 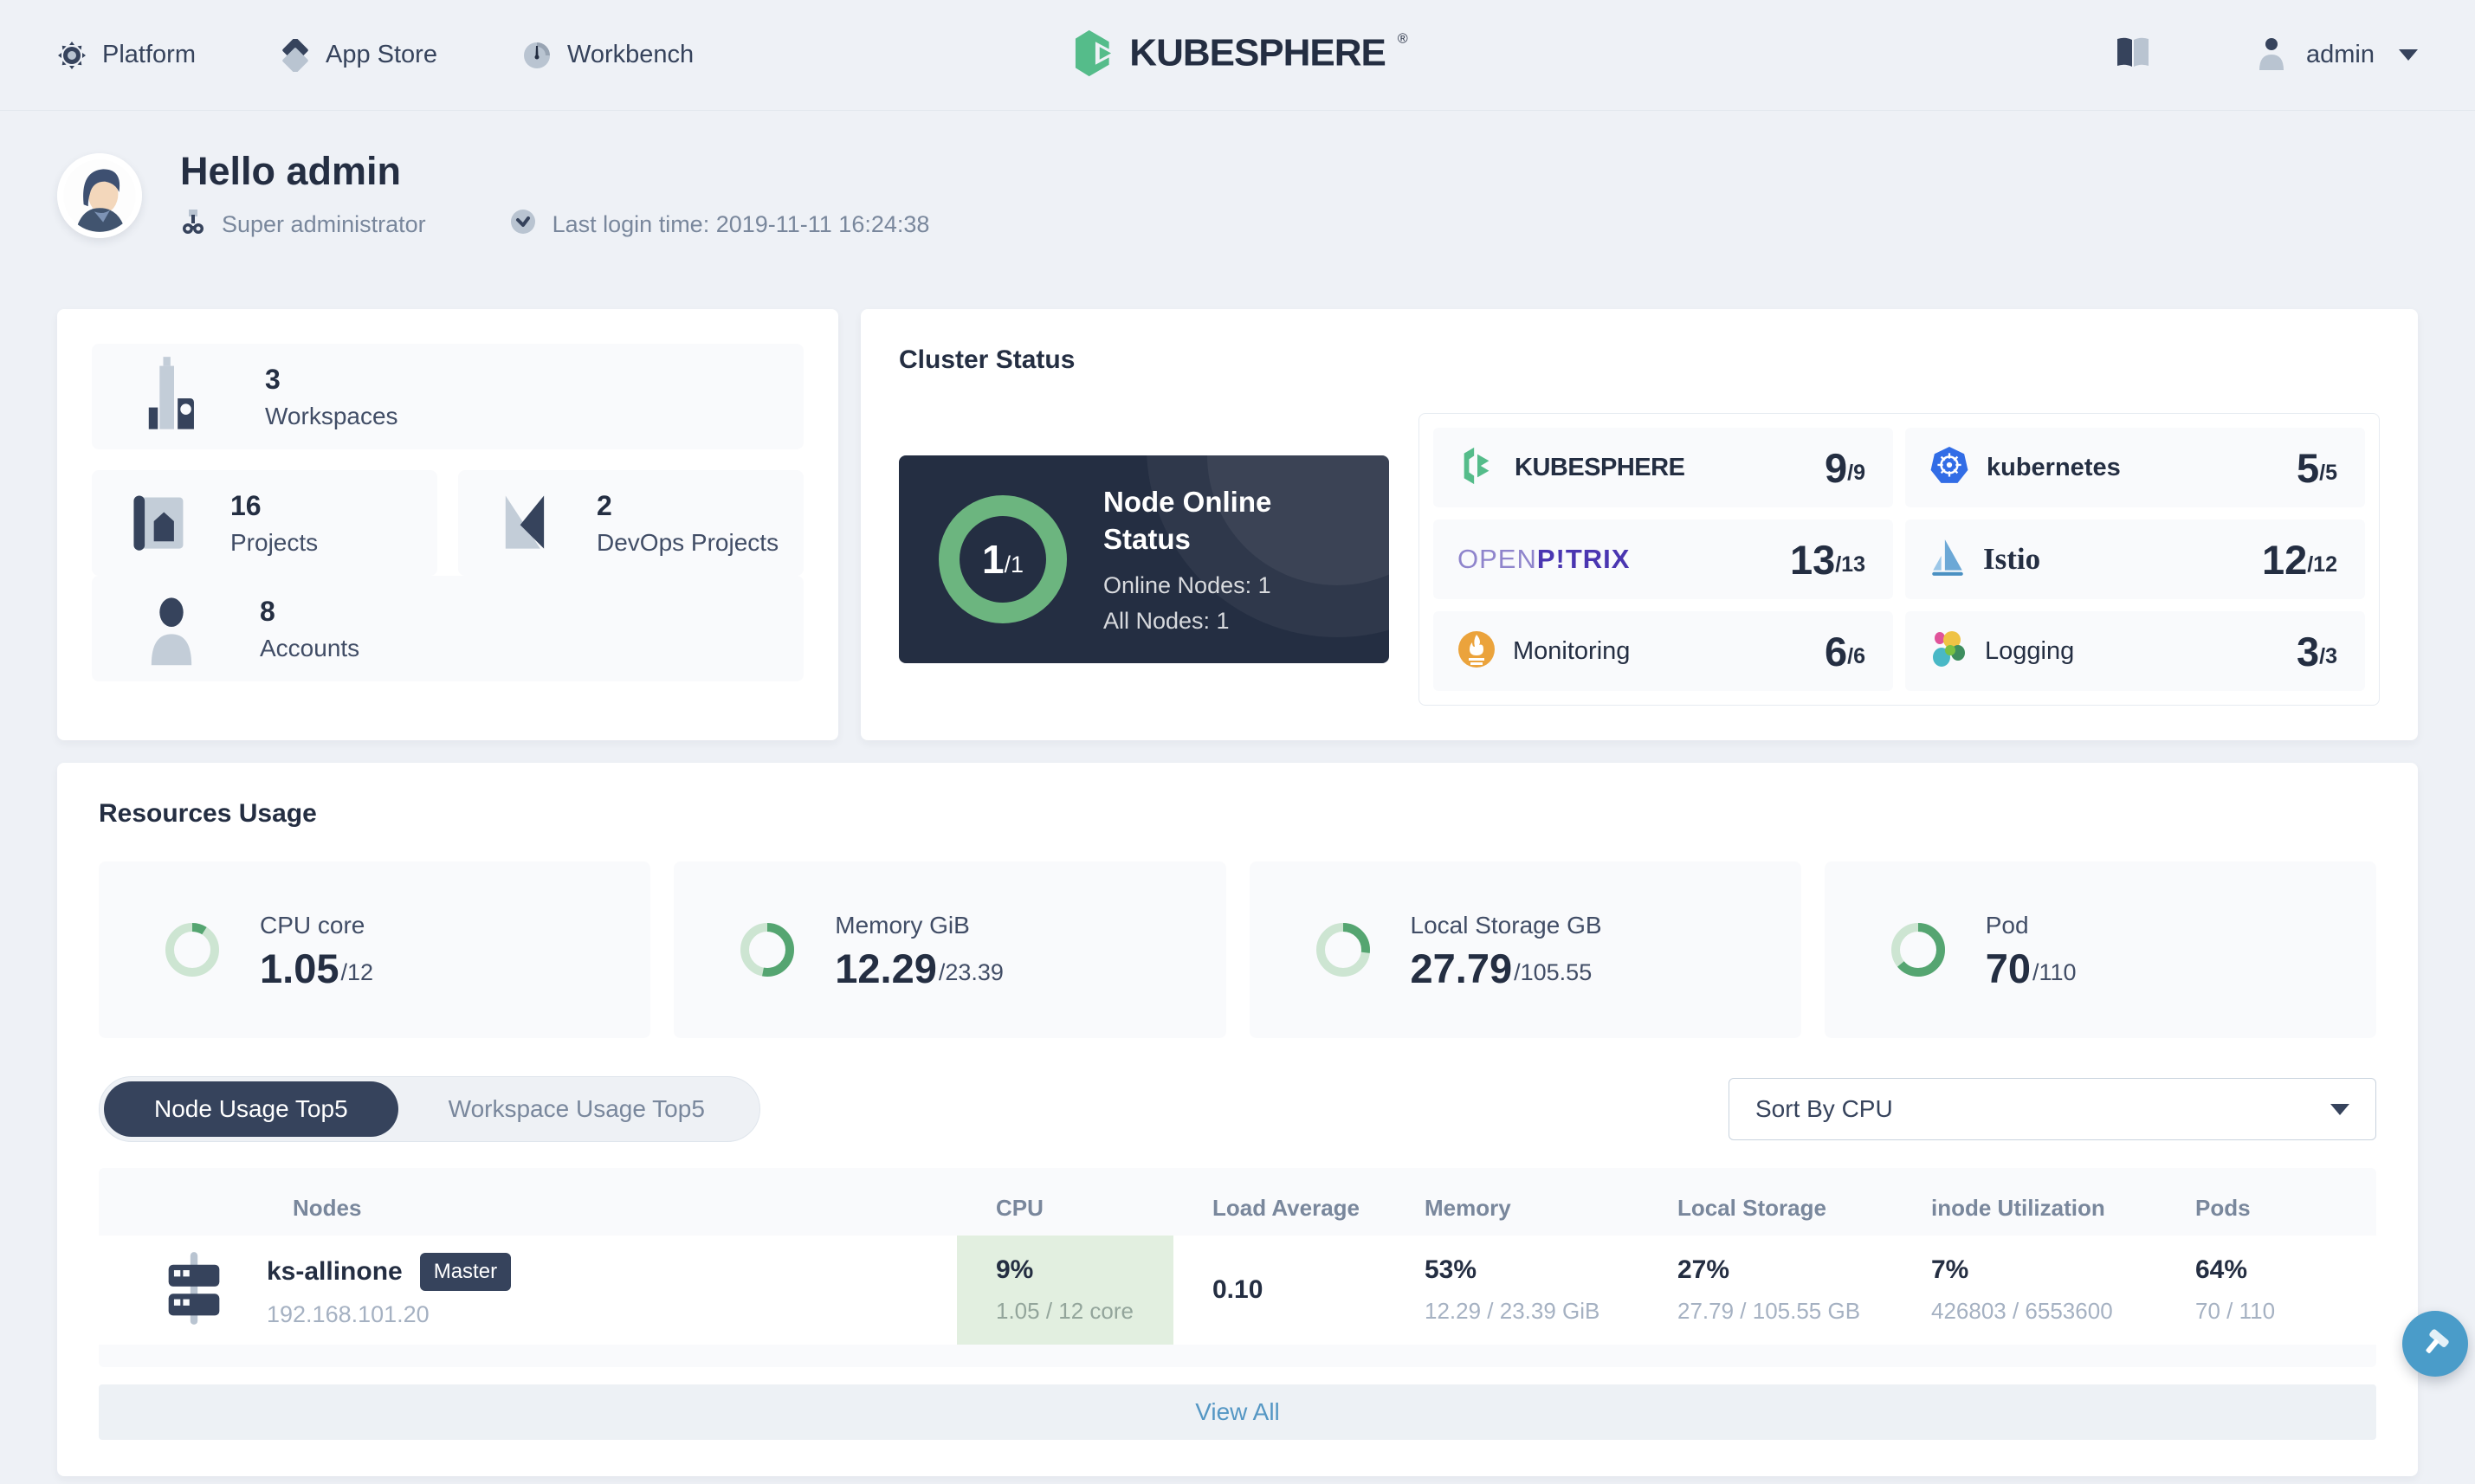 I want to click on component-count: 3/3, so click(x=2317, y=651).